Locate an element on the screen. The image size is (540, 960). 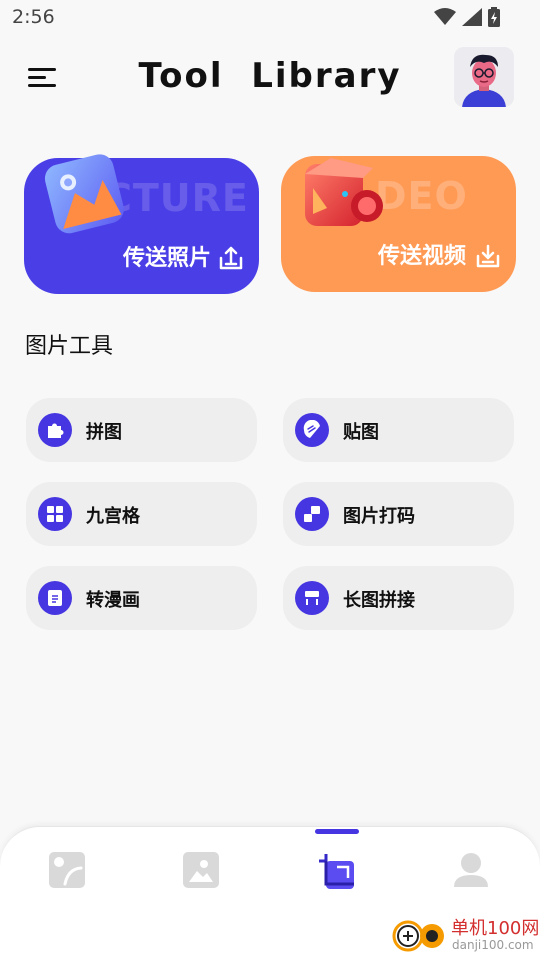
status-time: 2:56 is located at coordinates (33, 17).